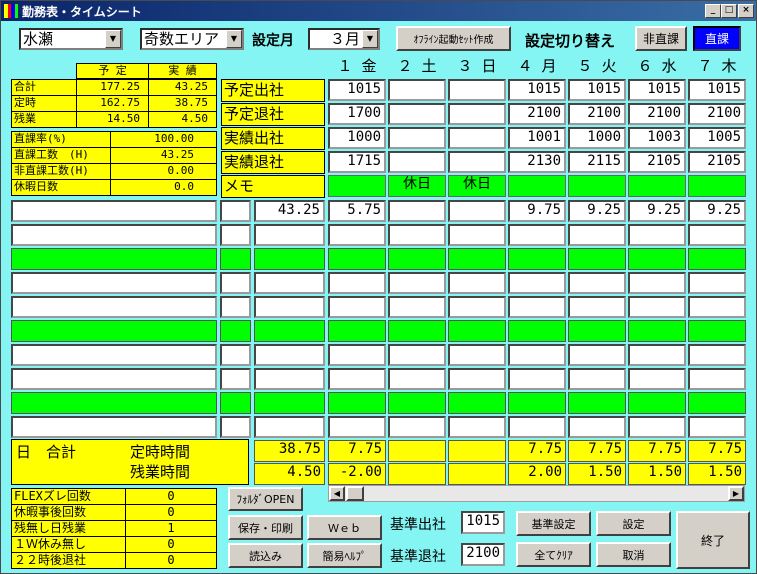 This screenshot has height=574, width=757. Describe the element at coordinates (357, 114) in the screenshot. I see `time-cell: 1700` at that location.